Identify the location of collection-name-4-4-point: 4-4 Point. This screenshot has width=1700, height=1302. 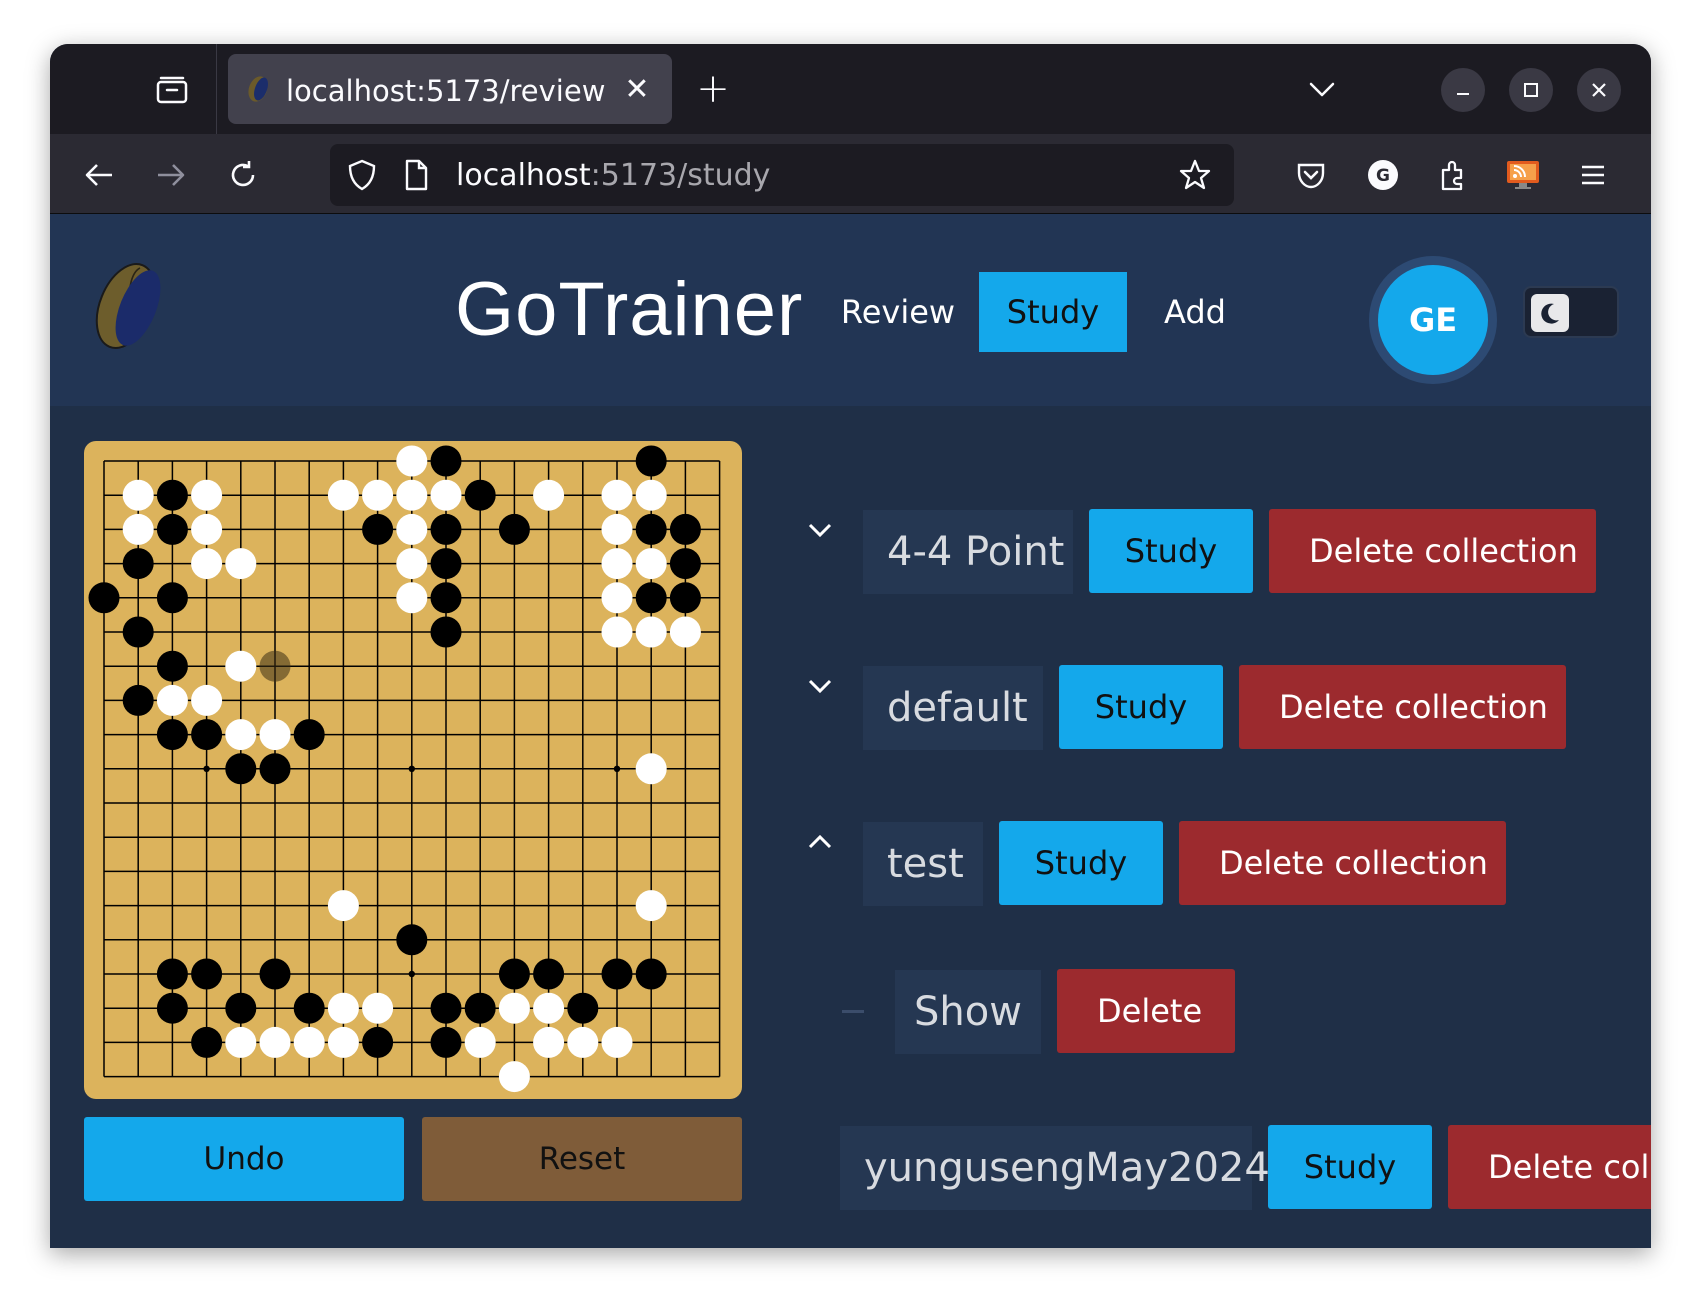
(968, 552).